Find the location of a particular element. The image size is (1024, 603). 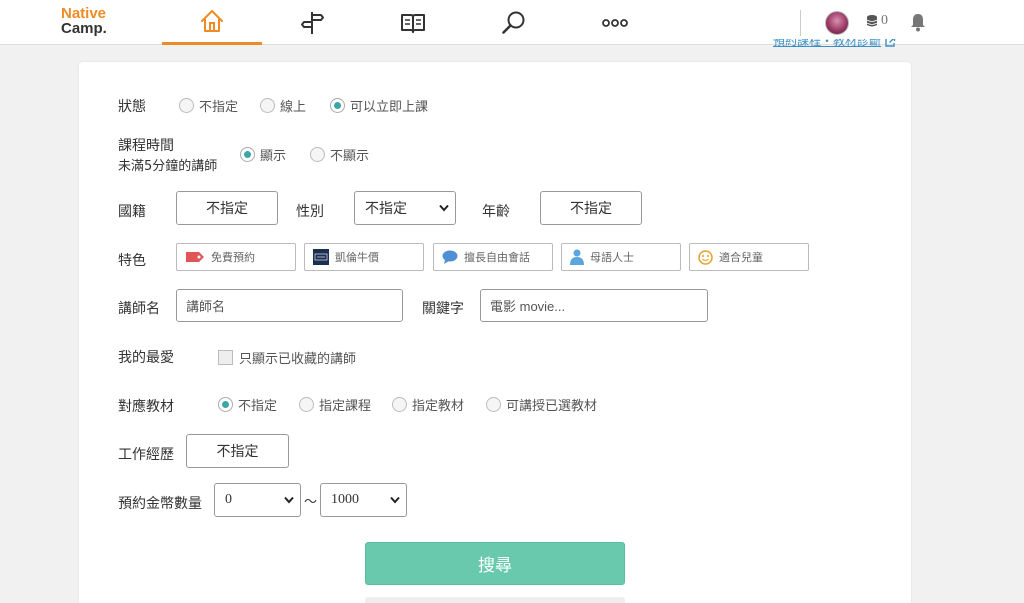

logo-line1: Native is located at coordinates (84, 13).